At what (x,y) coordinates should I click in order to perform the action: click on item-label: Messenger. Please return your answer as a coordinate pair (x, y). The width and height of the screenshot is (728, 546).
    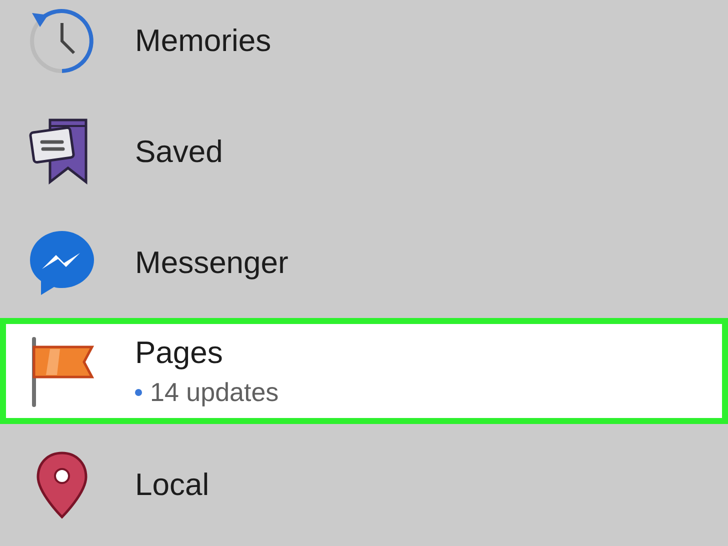
    Looking at the image, I should click on (211, 262).